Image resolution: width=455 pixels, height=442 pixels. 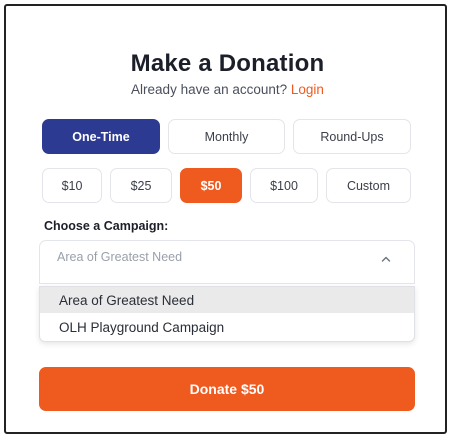 What do you see at coordinates (227, 389) in the screenshot?
I see `donate-button: Donate $50` at bounding box center [227, 389].